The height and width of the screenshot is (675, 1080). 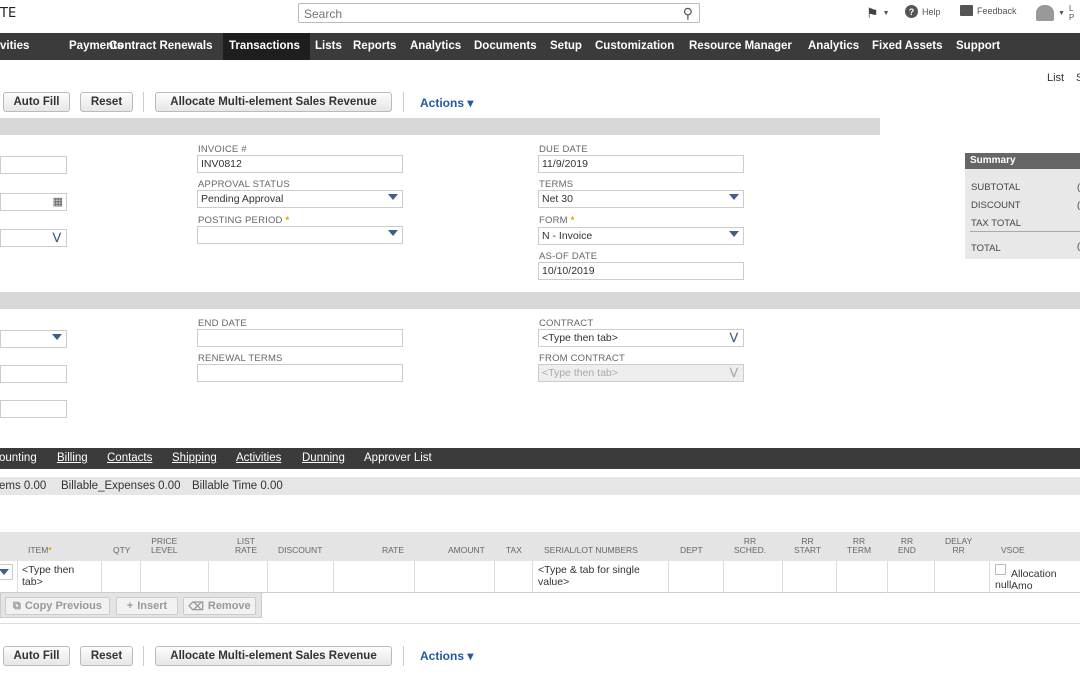 I want to click on allocate-revenue-button-bottom: Allocate Multi-element Sales Revenue, so click(x=273, y=656).